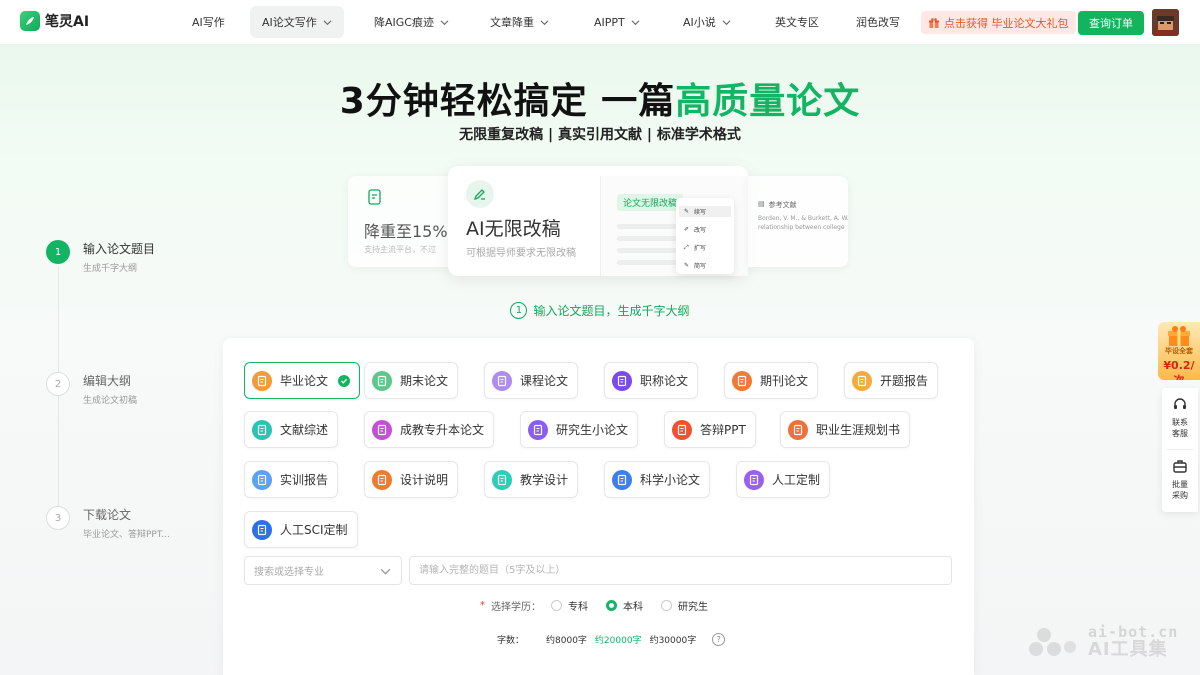 The width and height of the screenshot is (1200, 675). Describe the element at coordinates (569, 605) in the screenshot. I see `radio-junior-college: 专科` at that location.